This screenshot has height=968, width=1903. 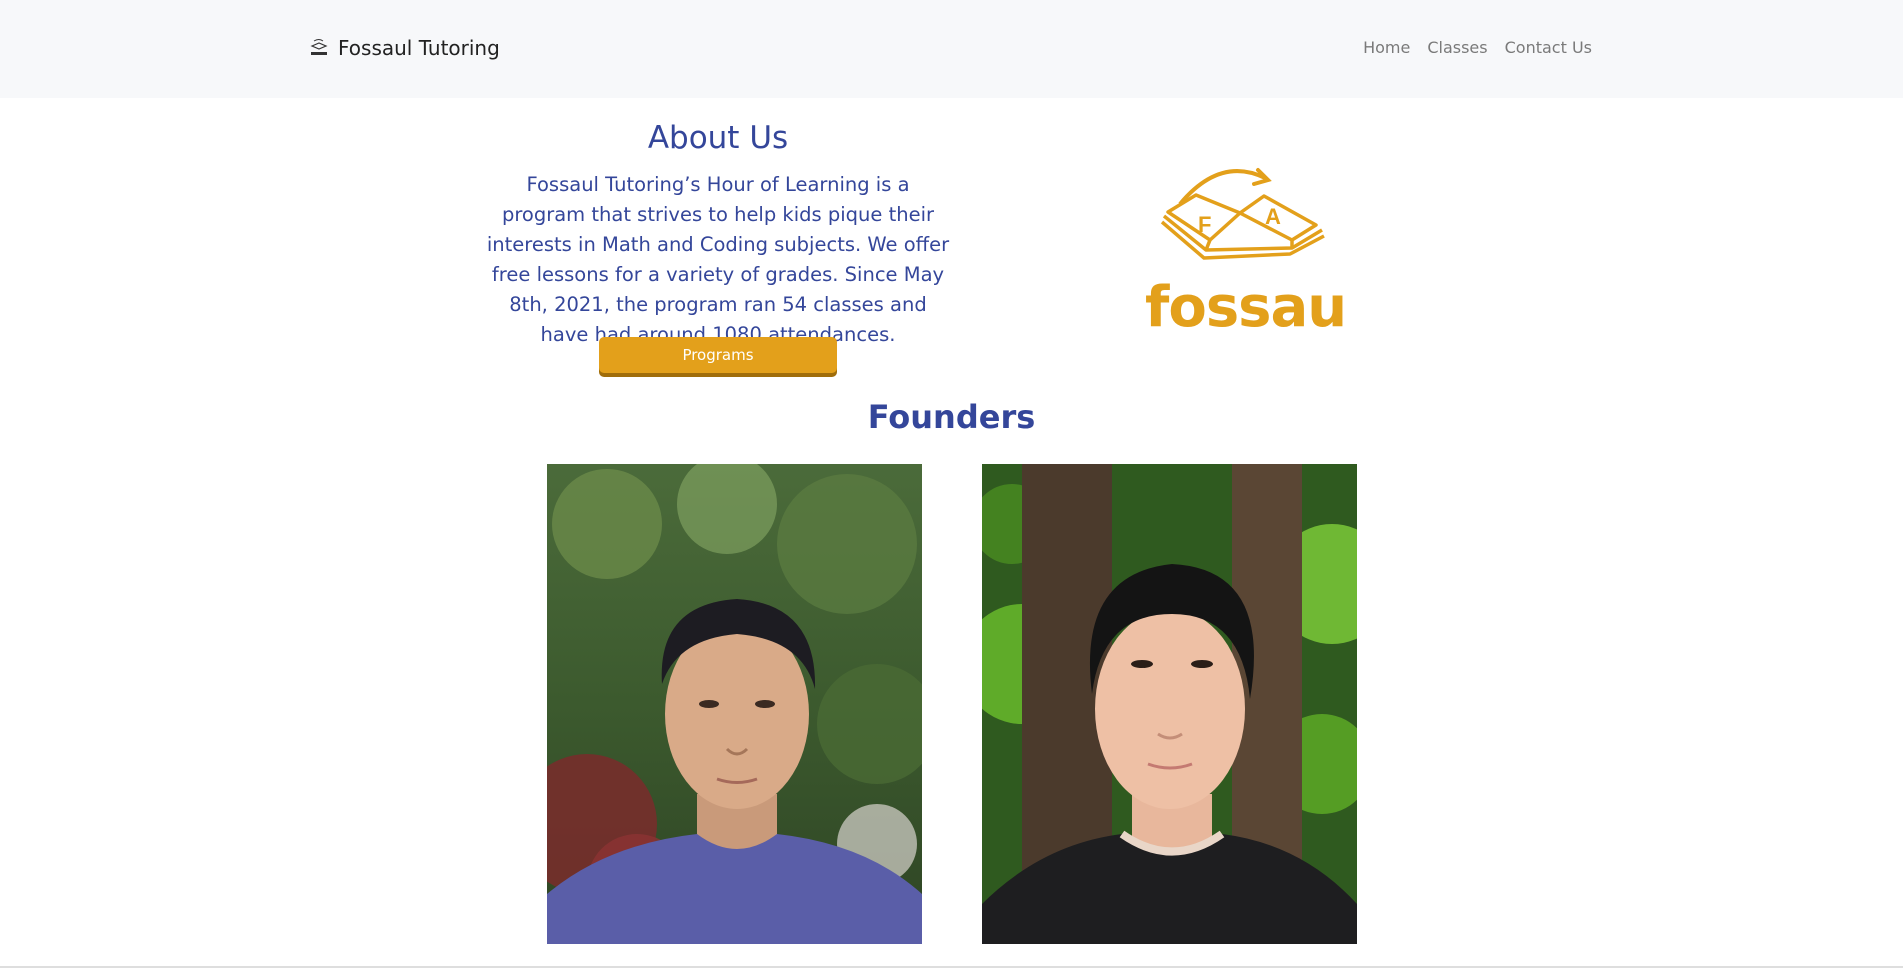 I want to click on book-letter-f: F, so click(x=1204, y=224).